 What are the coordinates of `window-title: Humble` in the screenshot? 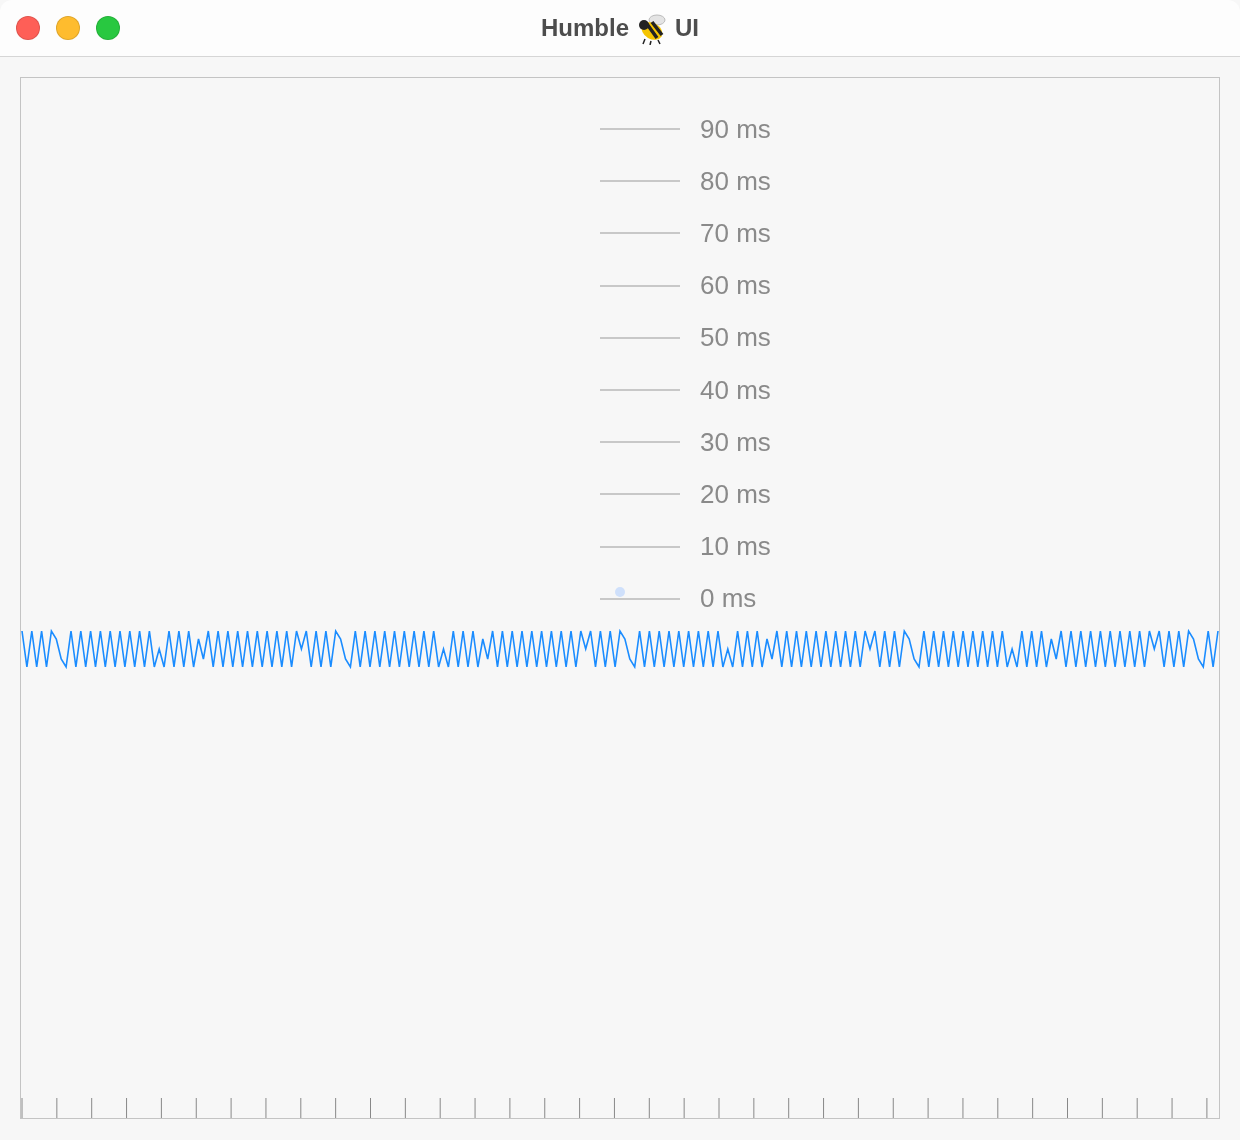 It's located at (585, 28).